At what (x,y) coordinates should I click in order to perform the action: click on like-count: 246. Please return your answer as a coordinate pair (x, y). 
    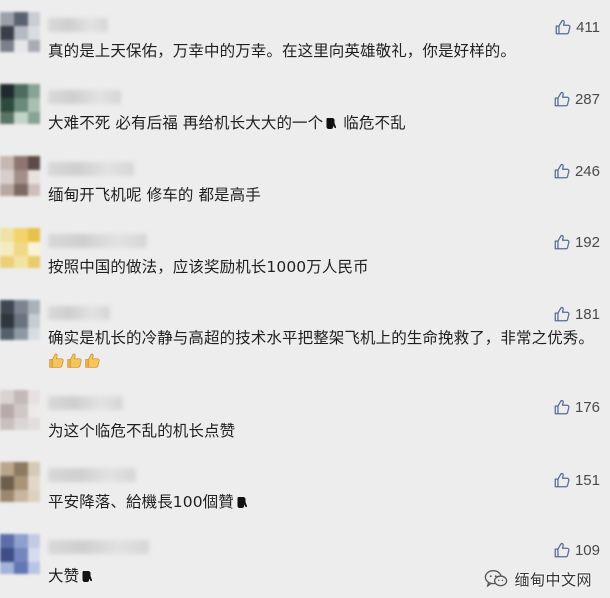
    Looking at the image, I should click on (587, 171).